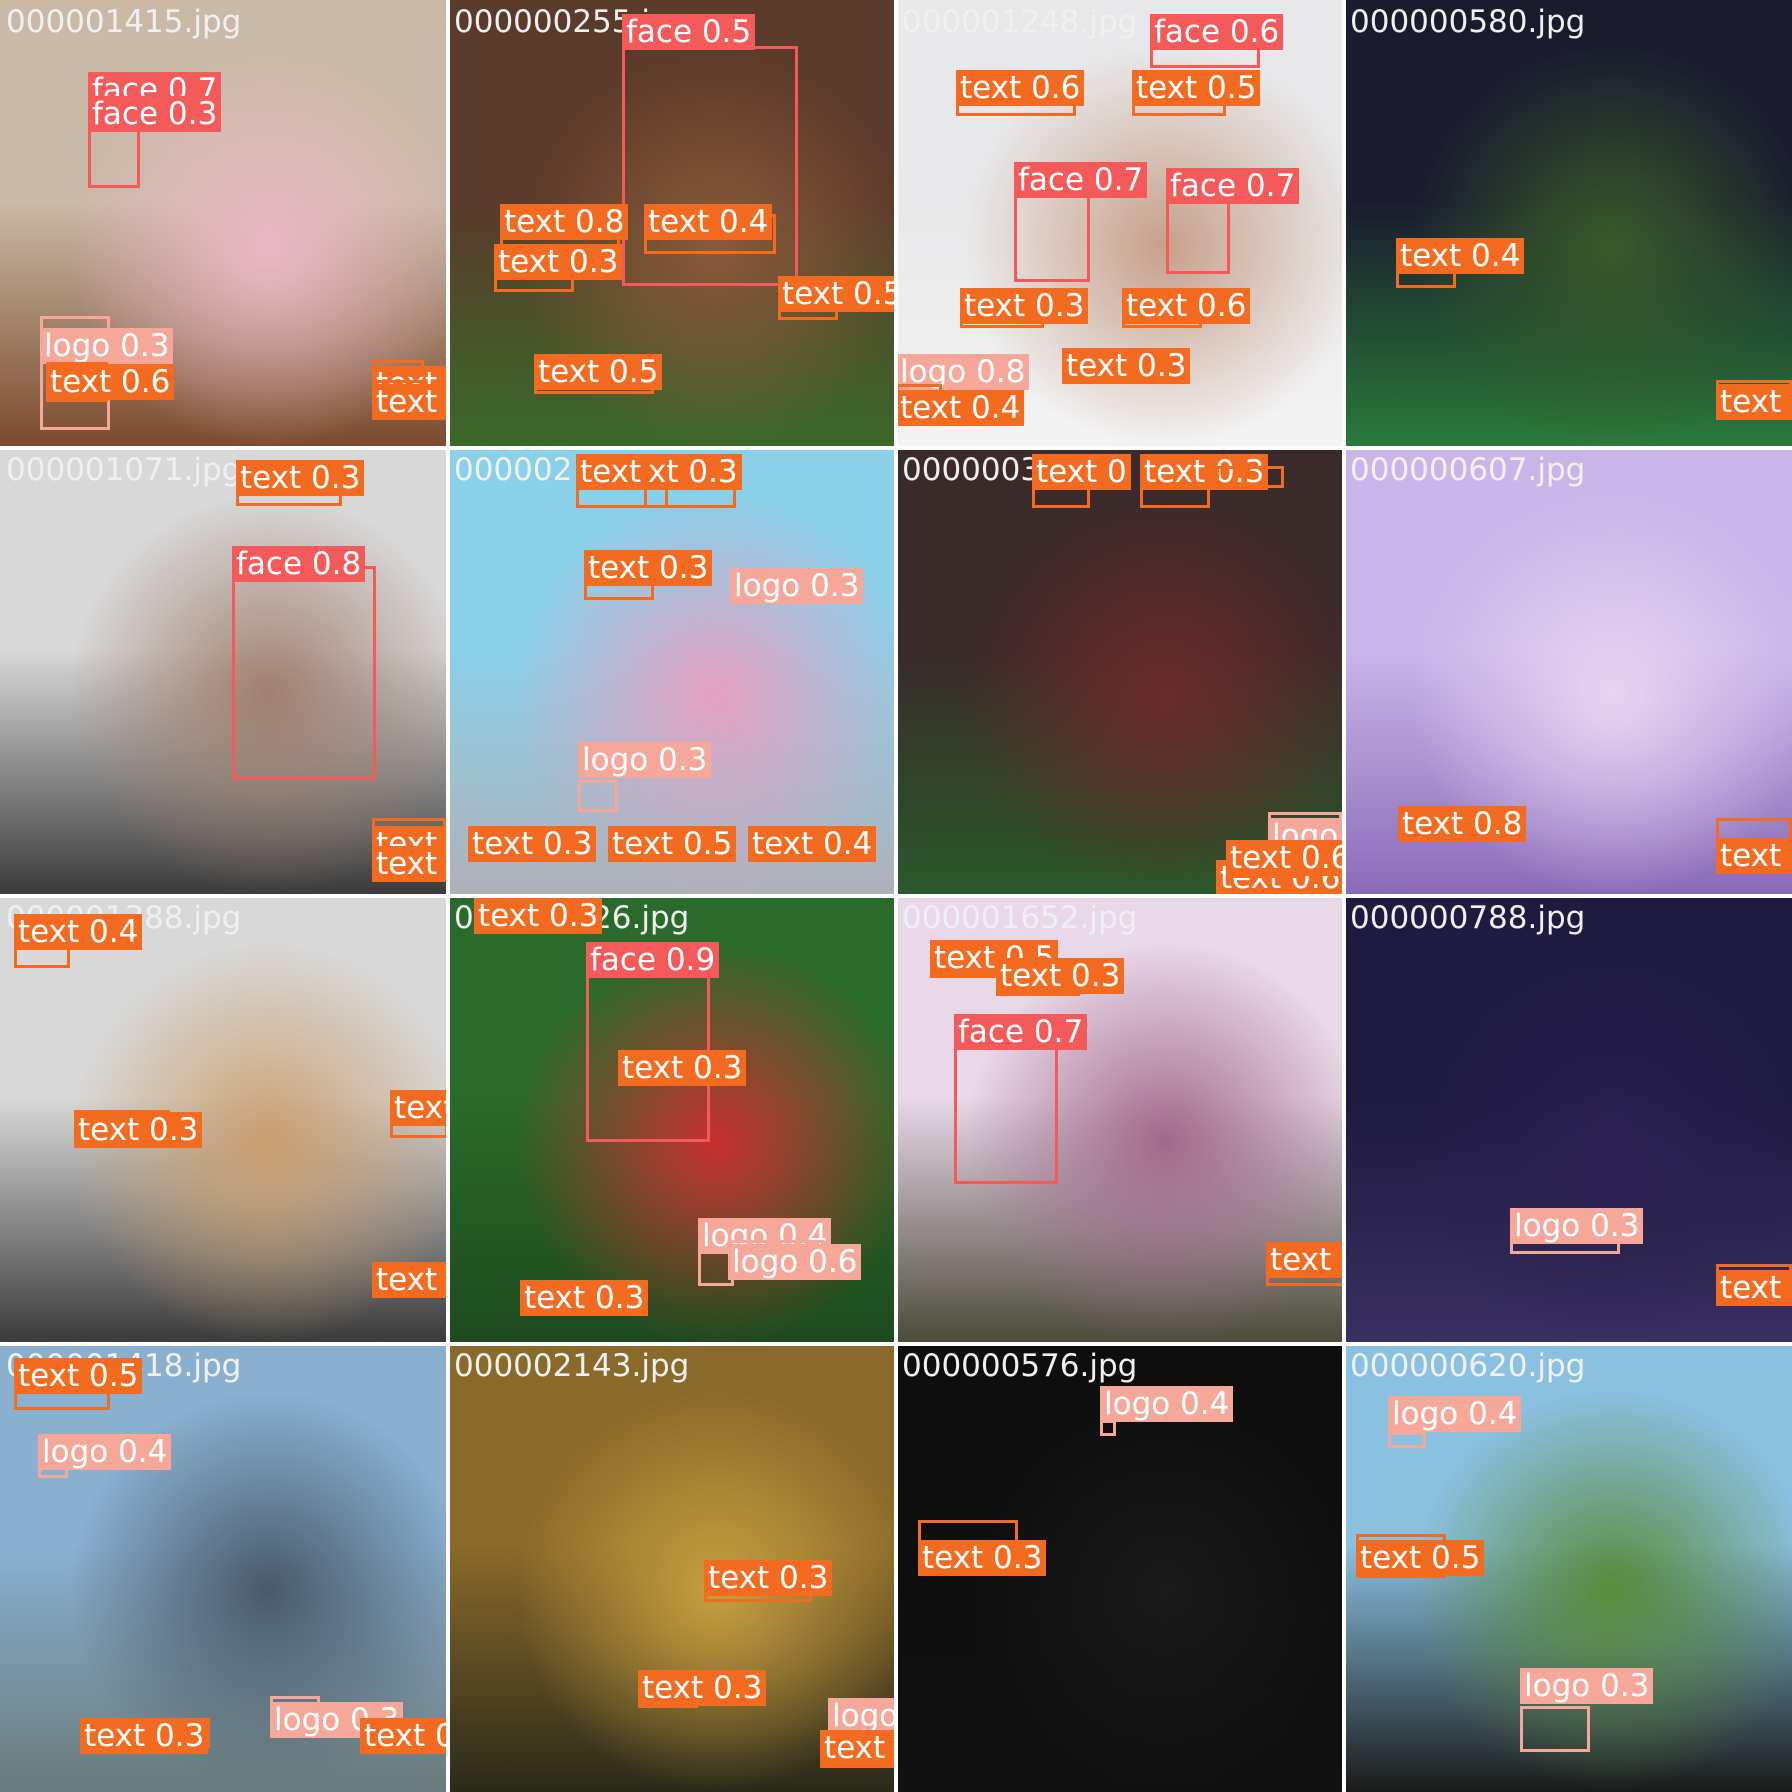 This screenshot has width=1792, height=1792. What do you see at coordinates (1568, 1120) in the screenshot?
I see `image-tile: 000000788.jpg logo 0.3 text 0` at bounding box center [1568, 1120].